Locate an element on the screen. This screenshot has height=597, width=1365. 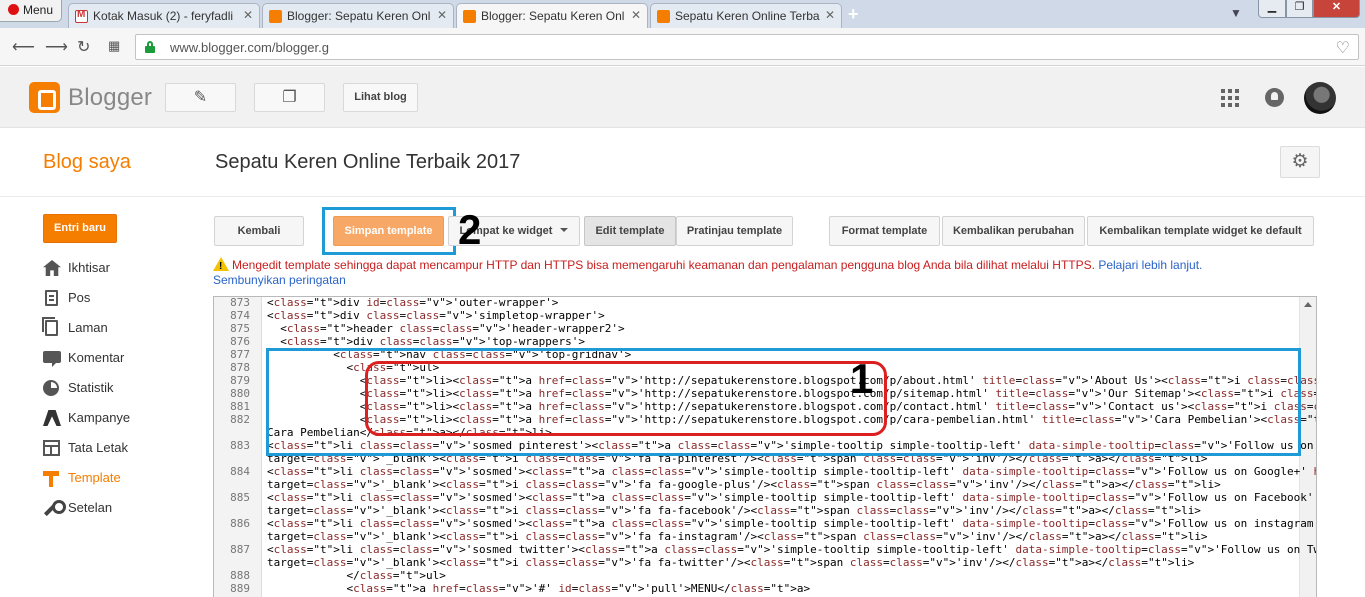
gear-icon: ⚙ is located at coordinates (1300, 161).